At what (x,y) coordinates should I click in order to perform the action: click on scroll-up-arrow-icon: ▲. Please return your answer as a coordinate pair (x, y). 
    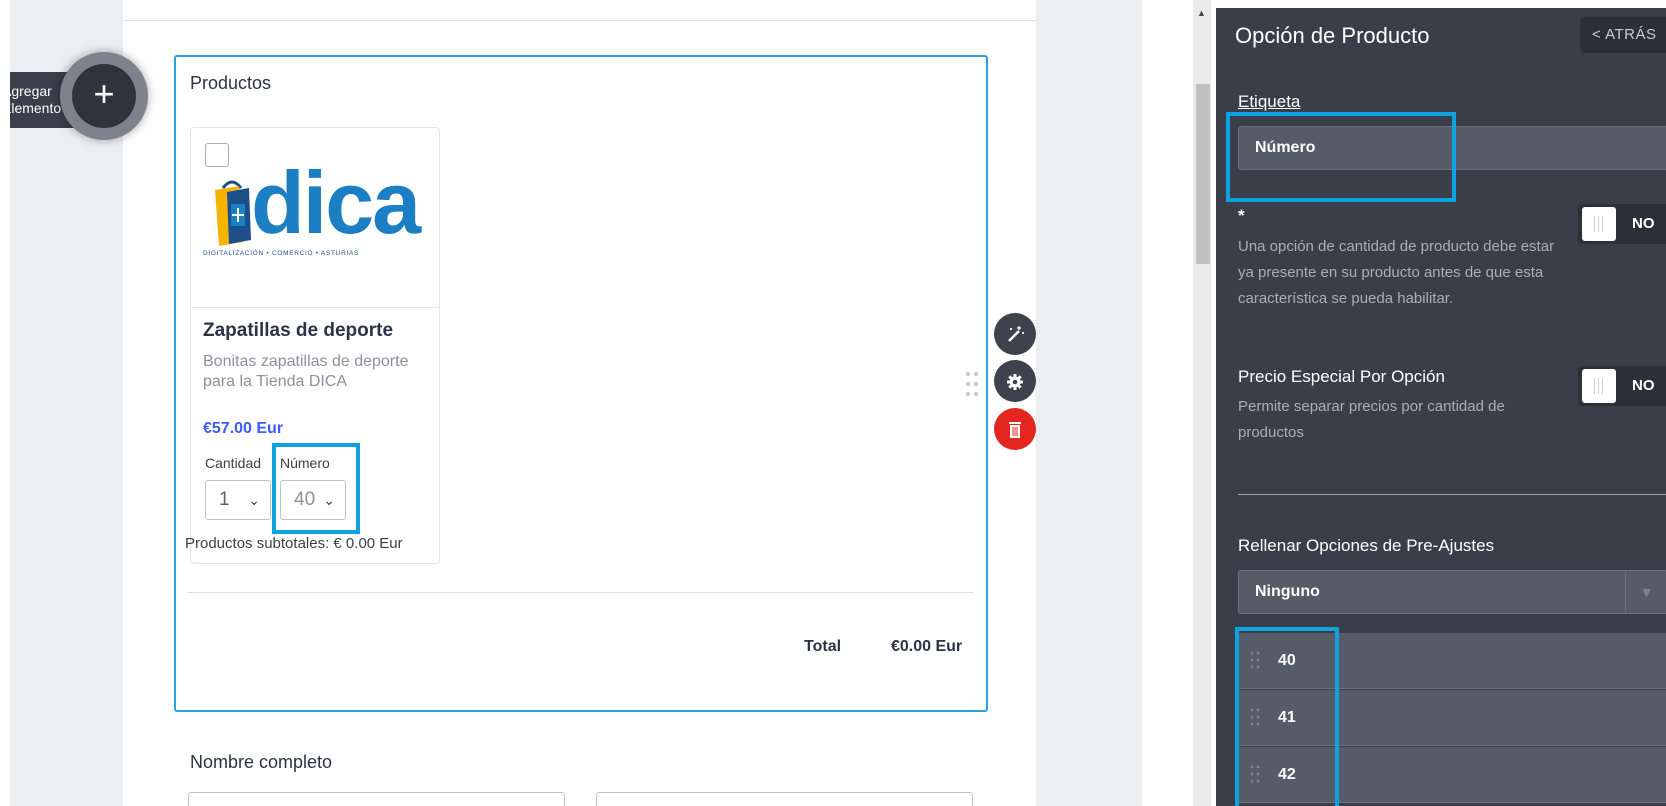
    Looking at the image, I should click on (1201, 13).